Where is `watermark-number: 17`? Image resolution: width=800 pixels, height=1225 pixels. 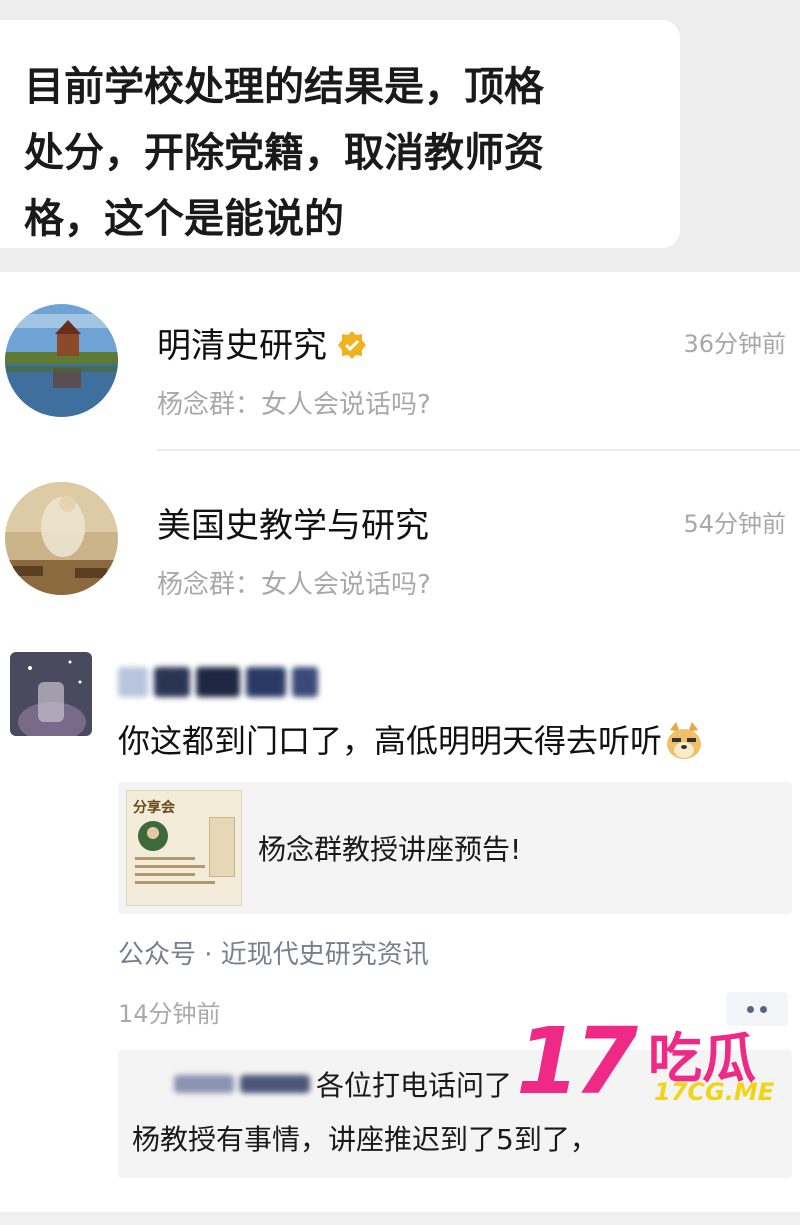 watermark-number: 17 is located at coordinates (577, 1061).